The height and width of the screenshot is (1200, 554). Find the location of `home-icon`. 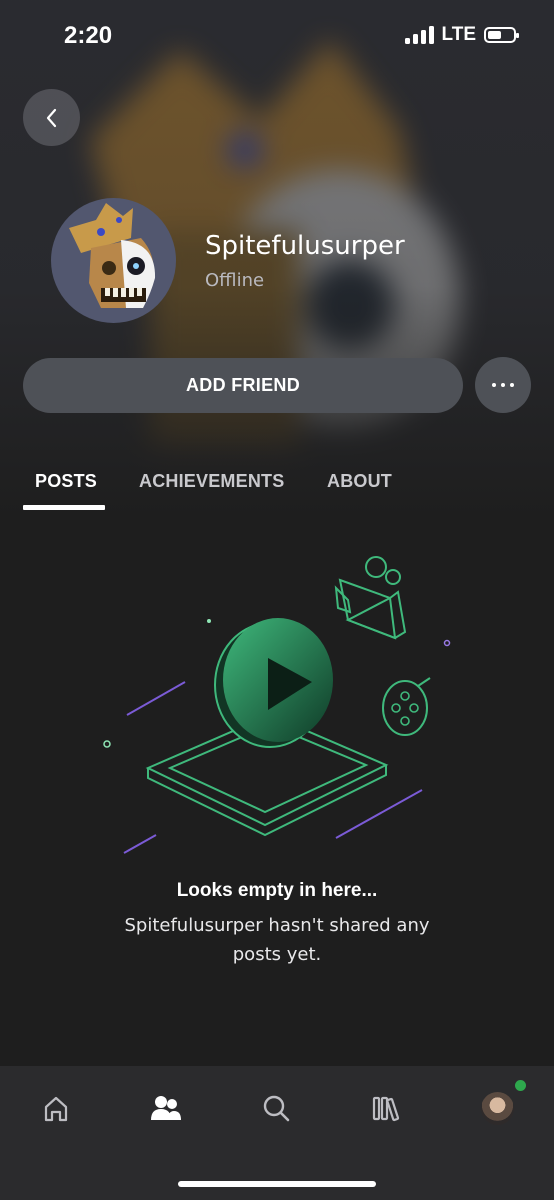

home-icon is located at coordinates (56, 1109).